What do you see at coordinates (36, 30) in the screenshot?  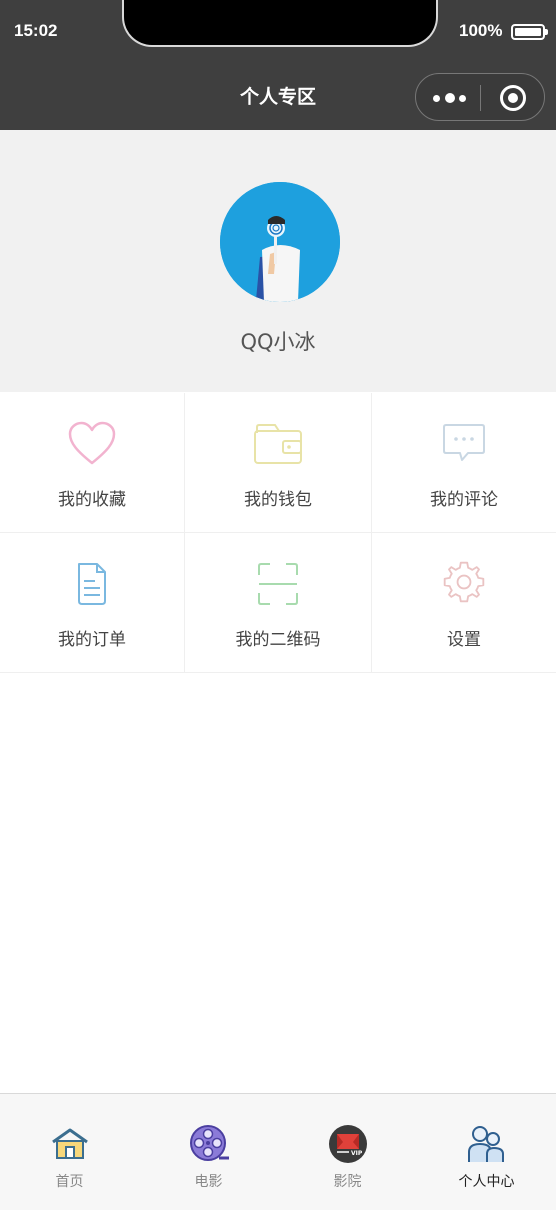 I see `status-time: 15:02` at bounding box center [36, 30].